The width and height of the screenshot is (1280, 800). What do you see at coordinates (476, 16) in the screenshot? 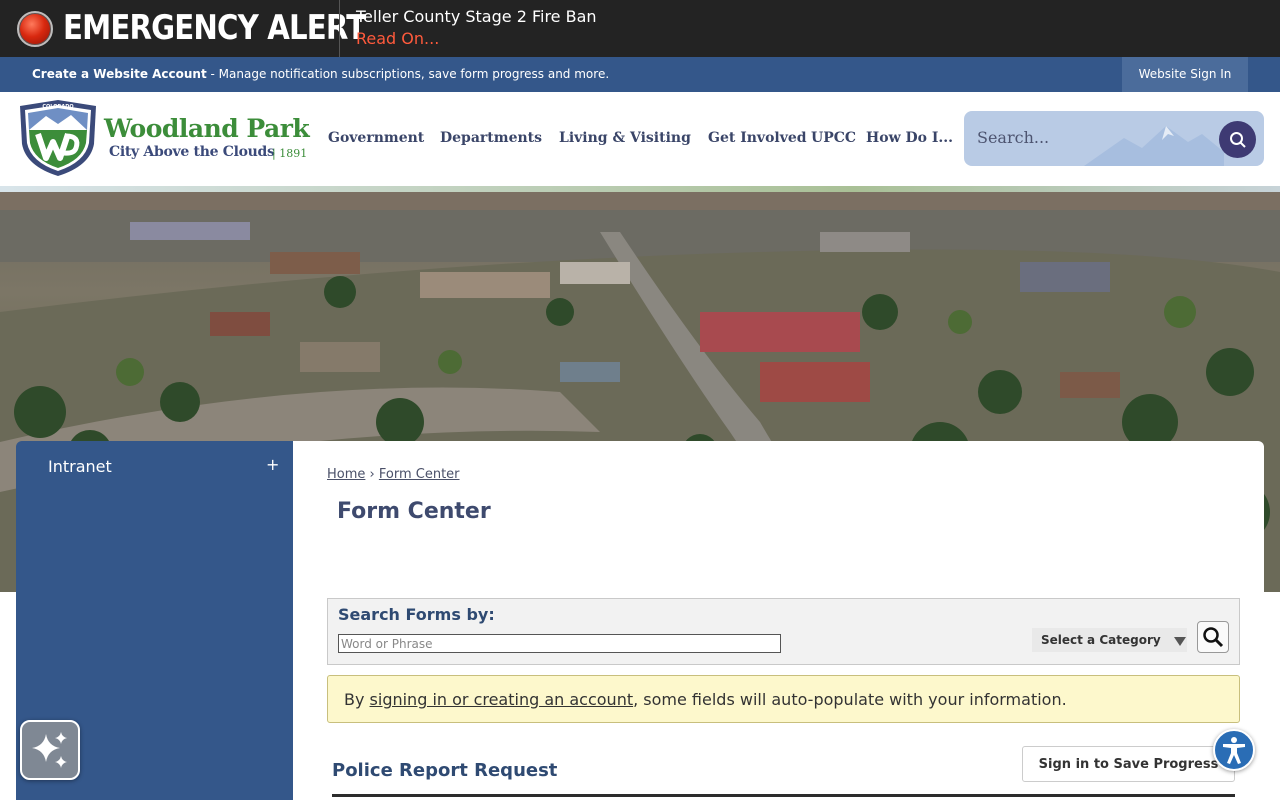
I see `alert-message: Teller County Stage 2 Fire Ban` at bounding box center [476, 16].